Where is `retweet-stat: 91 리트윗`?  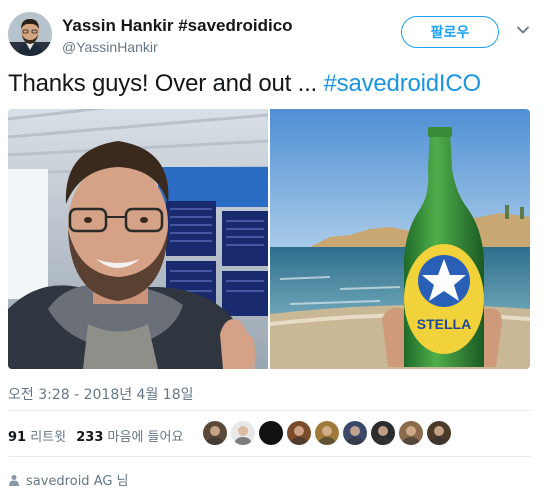
retweet-stat: 91 리트윗 is located at coordinates (39, 437).